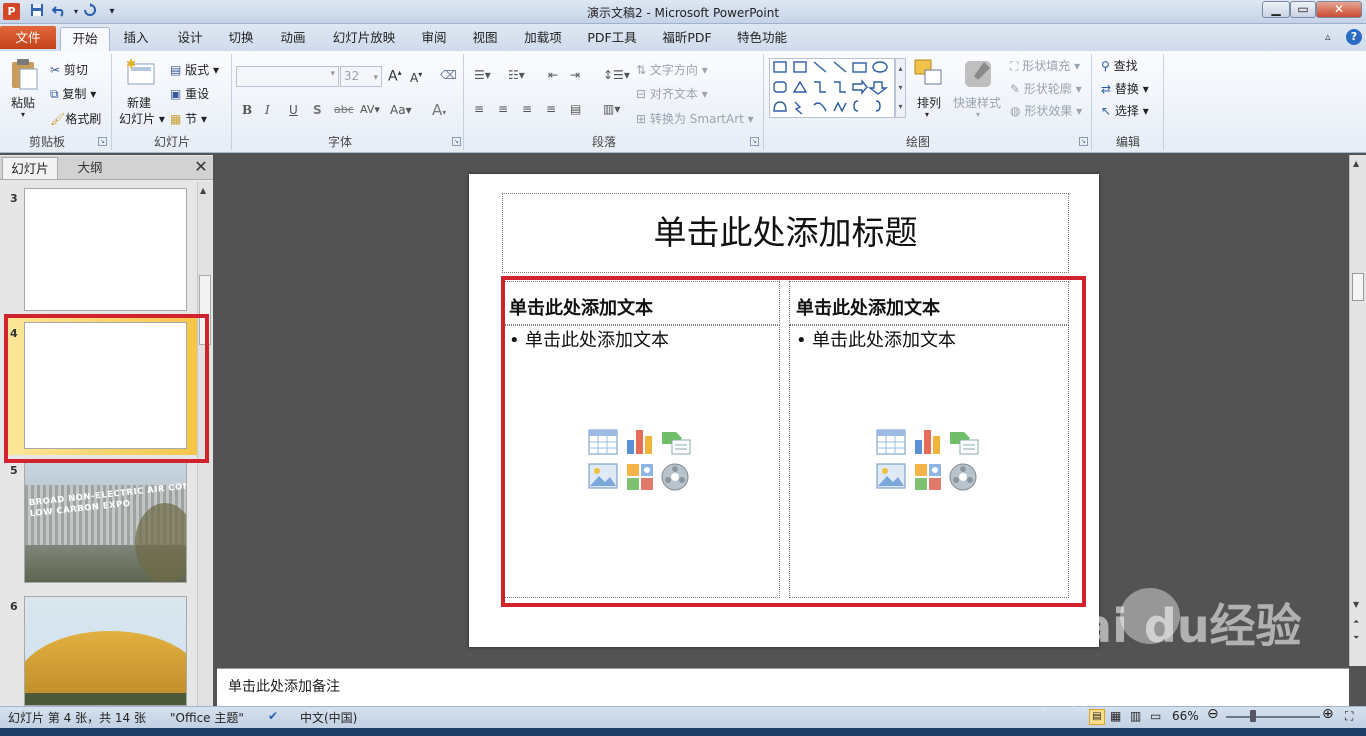 The width and height of the screenshot is (1366, 736). I want to click on numbering-button: ☷▾, so click(516, 75).